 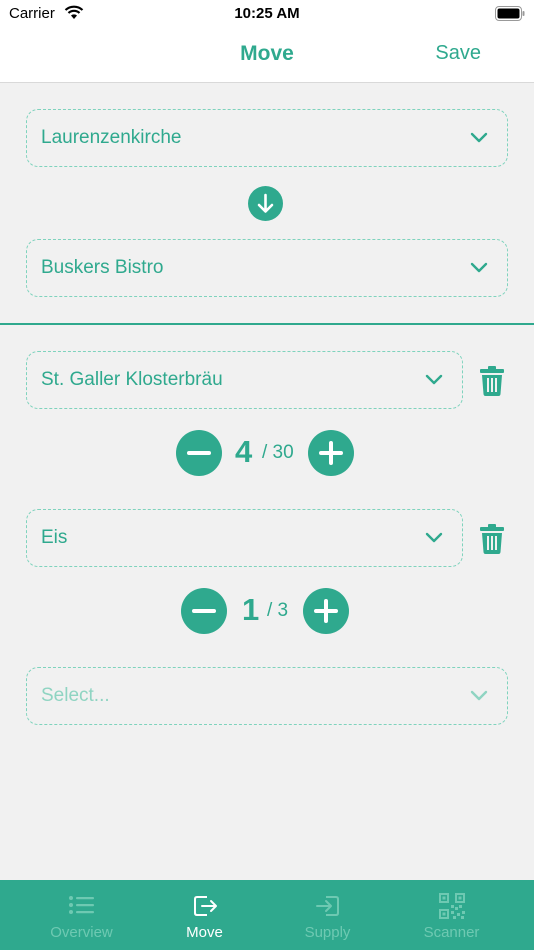 What do you see at coordinates (81, 915) in the screenshot?
I see `tab-overview: Overview` at bounding box center [81, 915].